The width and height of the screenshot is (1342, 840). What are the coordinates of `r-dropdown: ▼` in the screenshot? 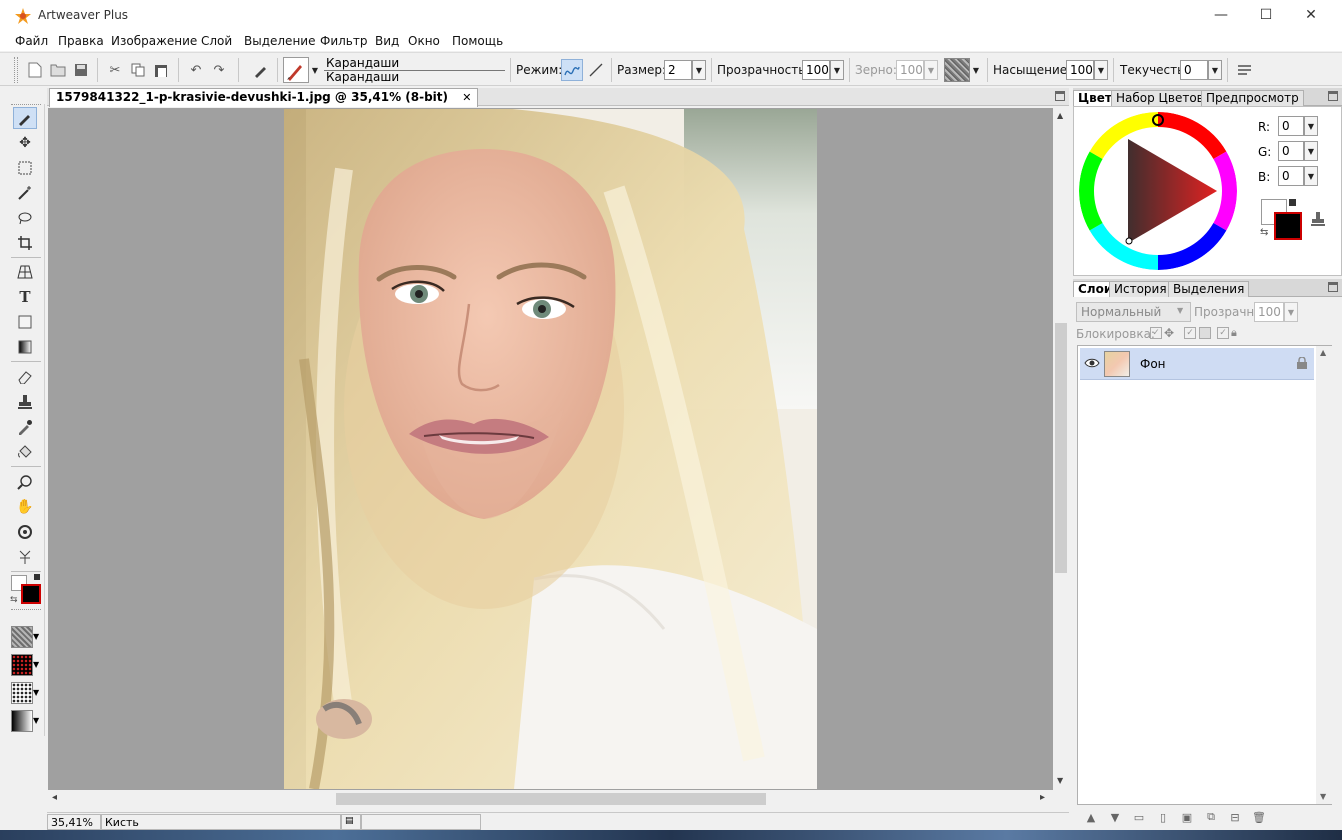 It's located at (1311, 126).